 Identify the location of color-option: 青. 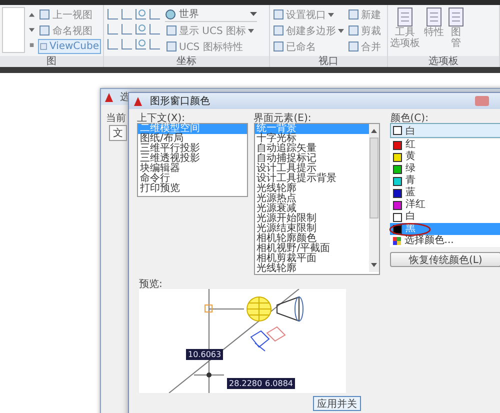
(445, 181).